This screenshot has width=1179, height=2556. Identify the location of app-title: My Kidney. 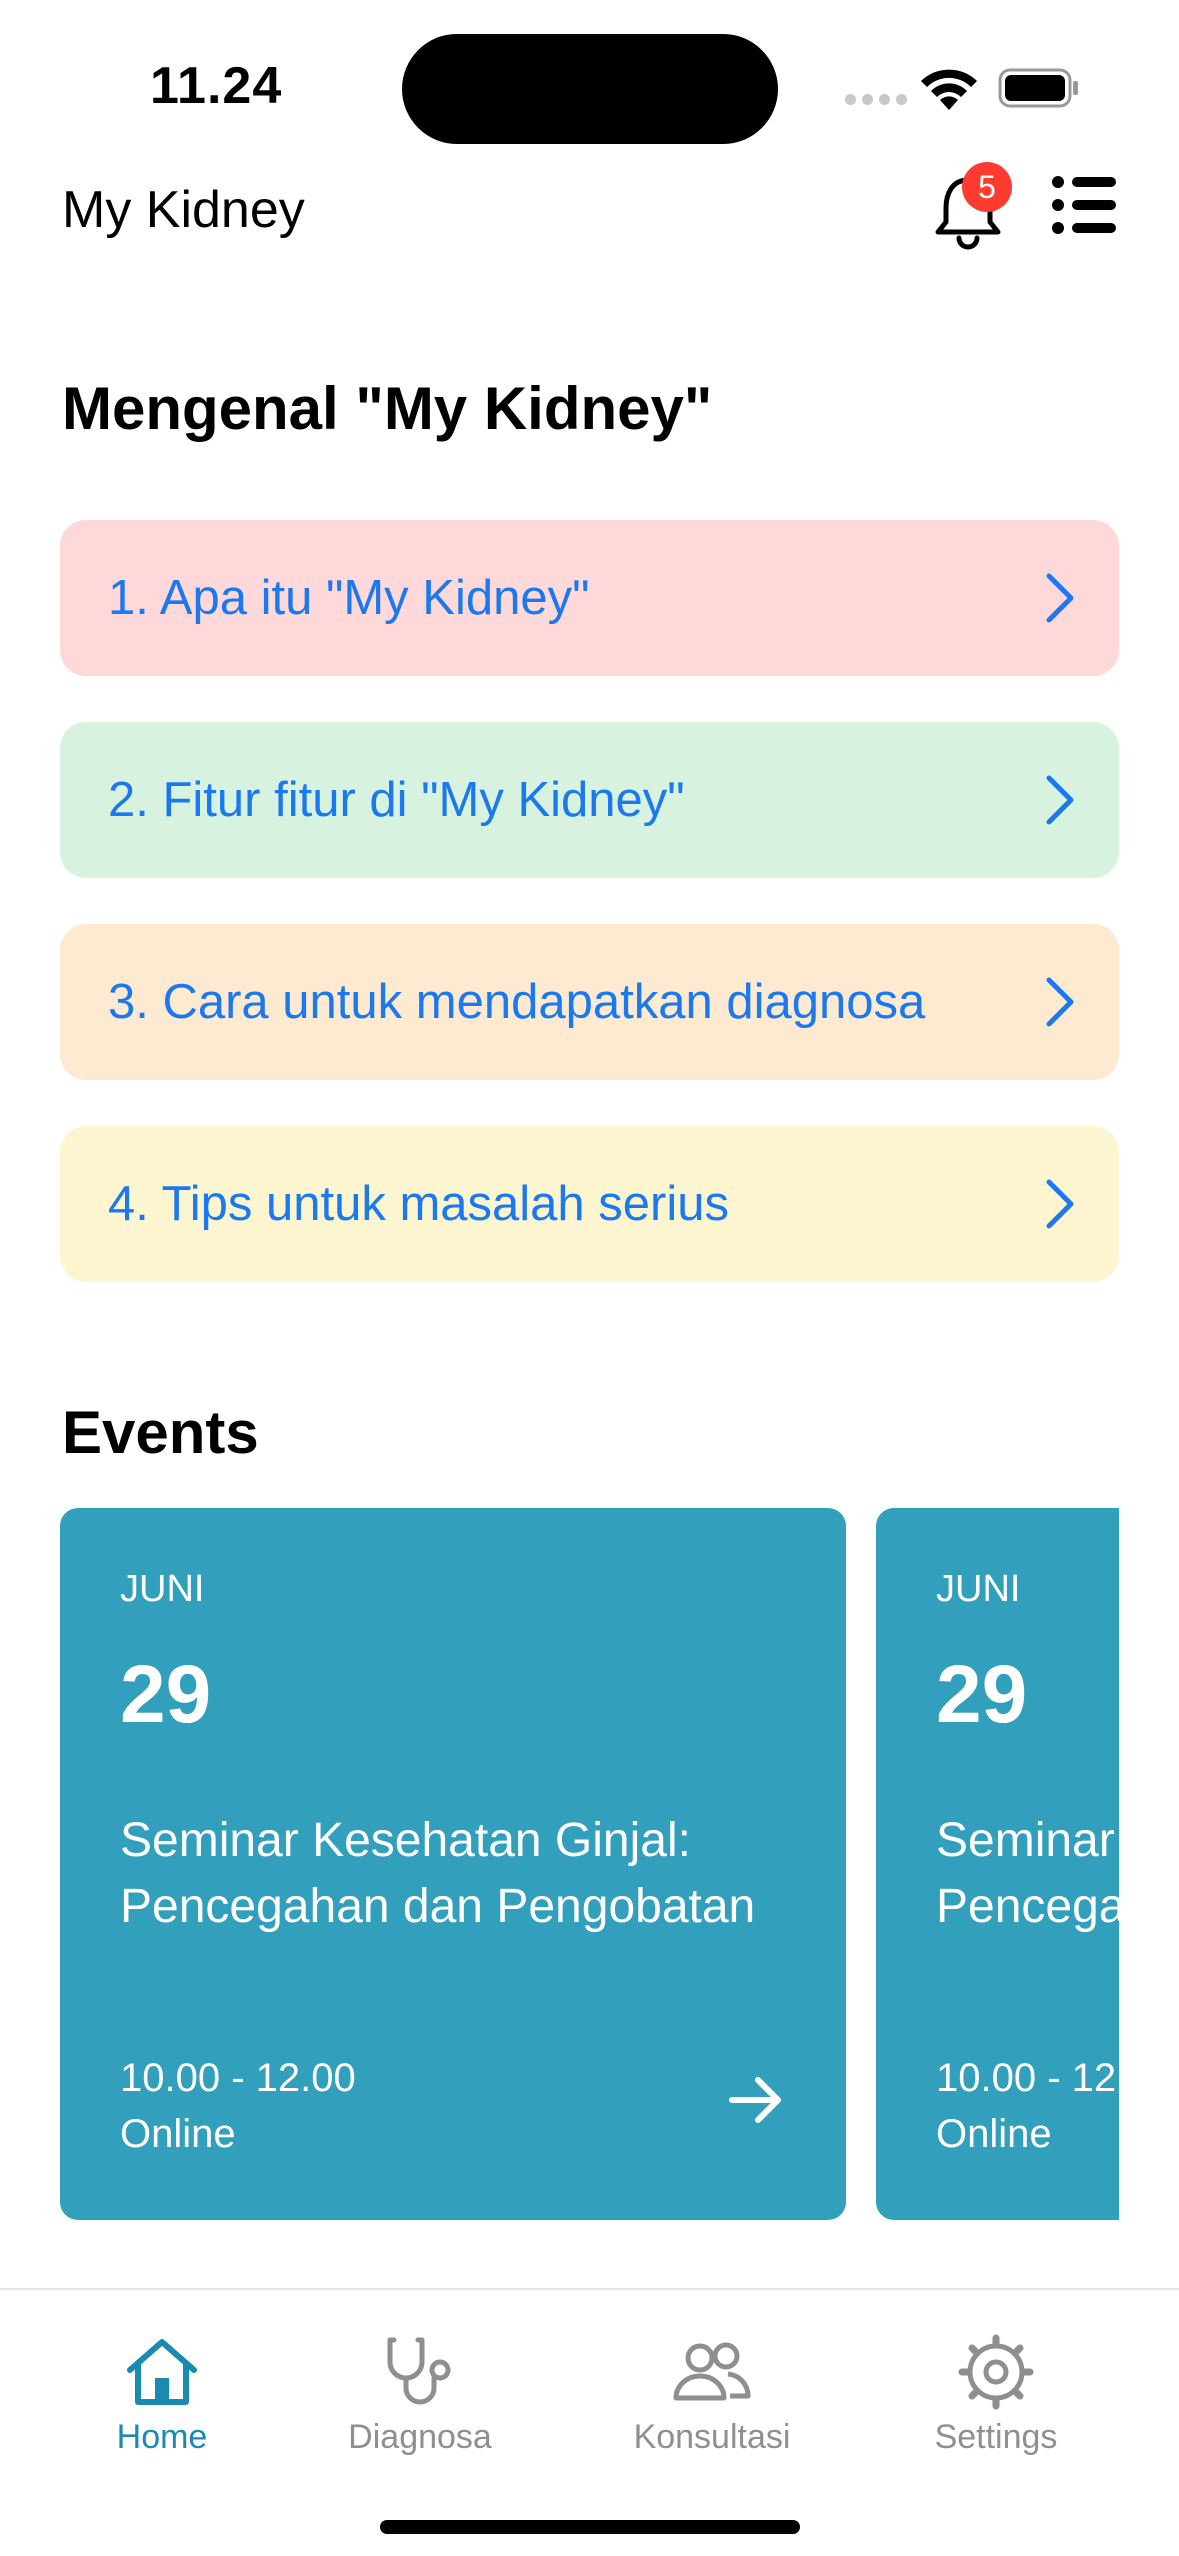
(183, 210).